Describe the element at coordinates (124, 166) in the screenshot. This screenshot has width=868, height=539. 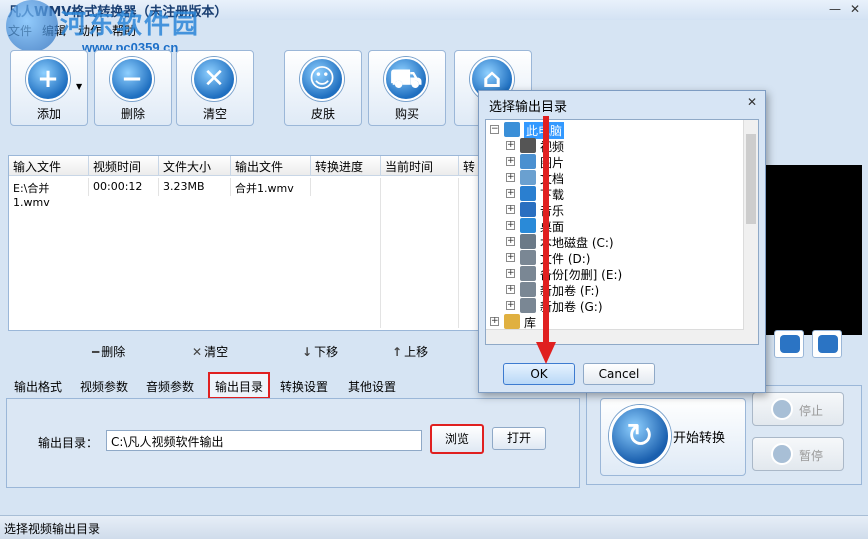
I see `column-header-video-time: 视频时间` at that location.